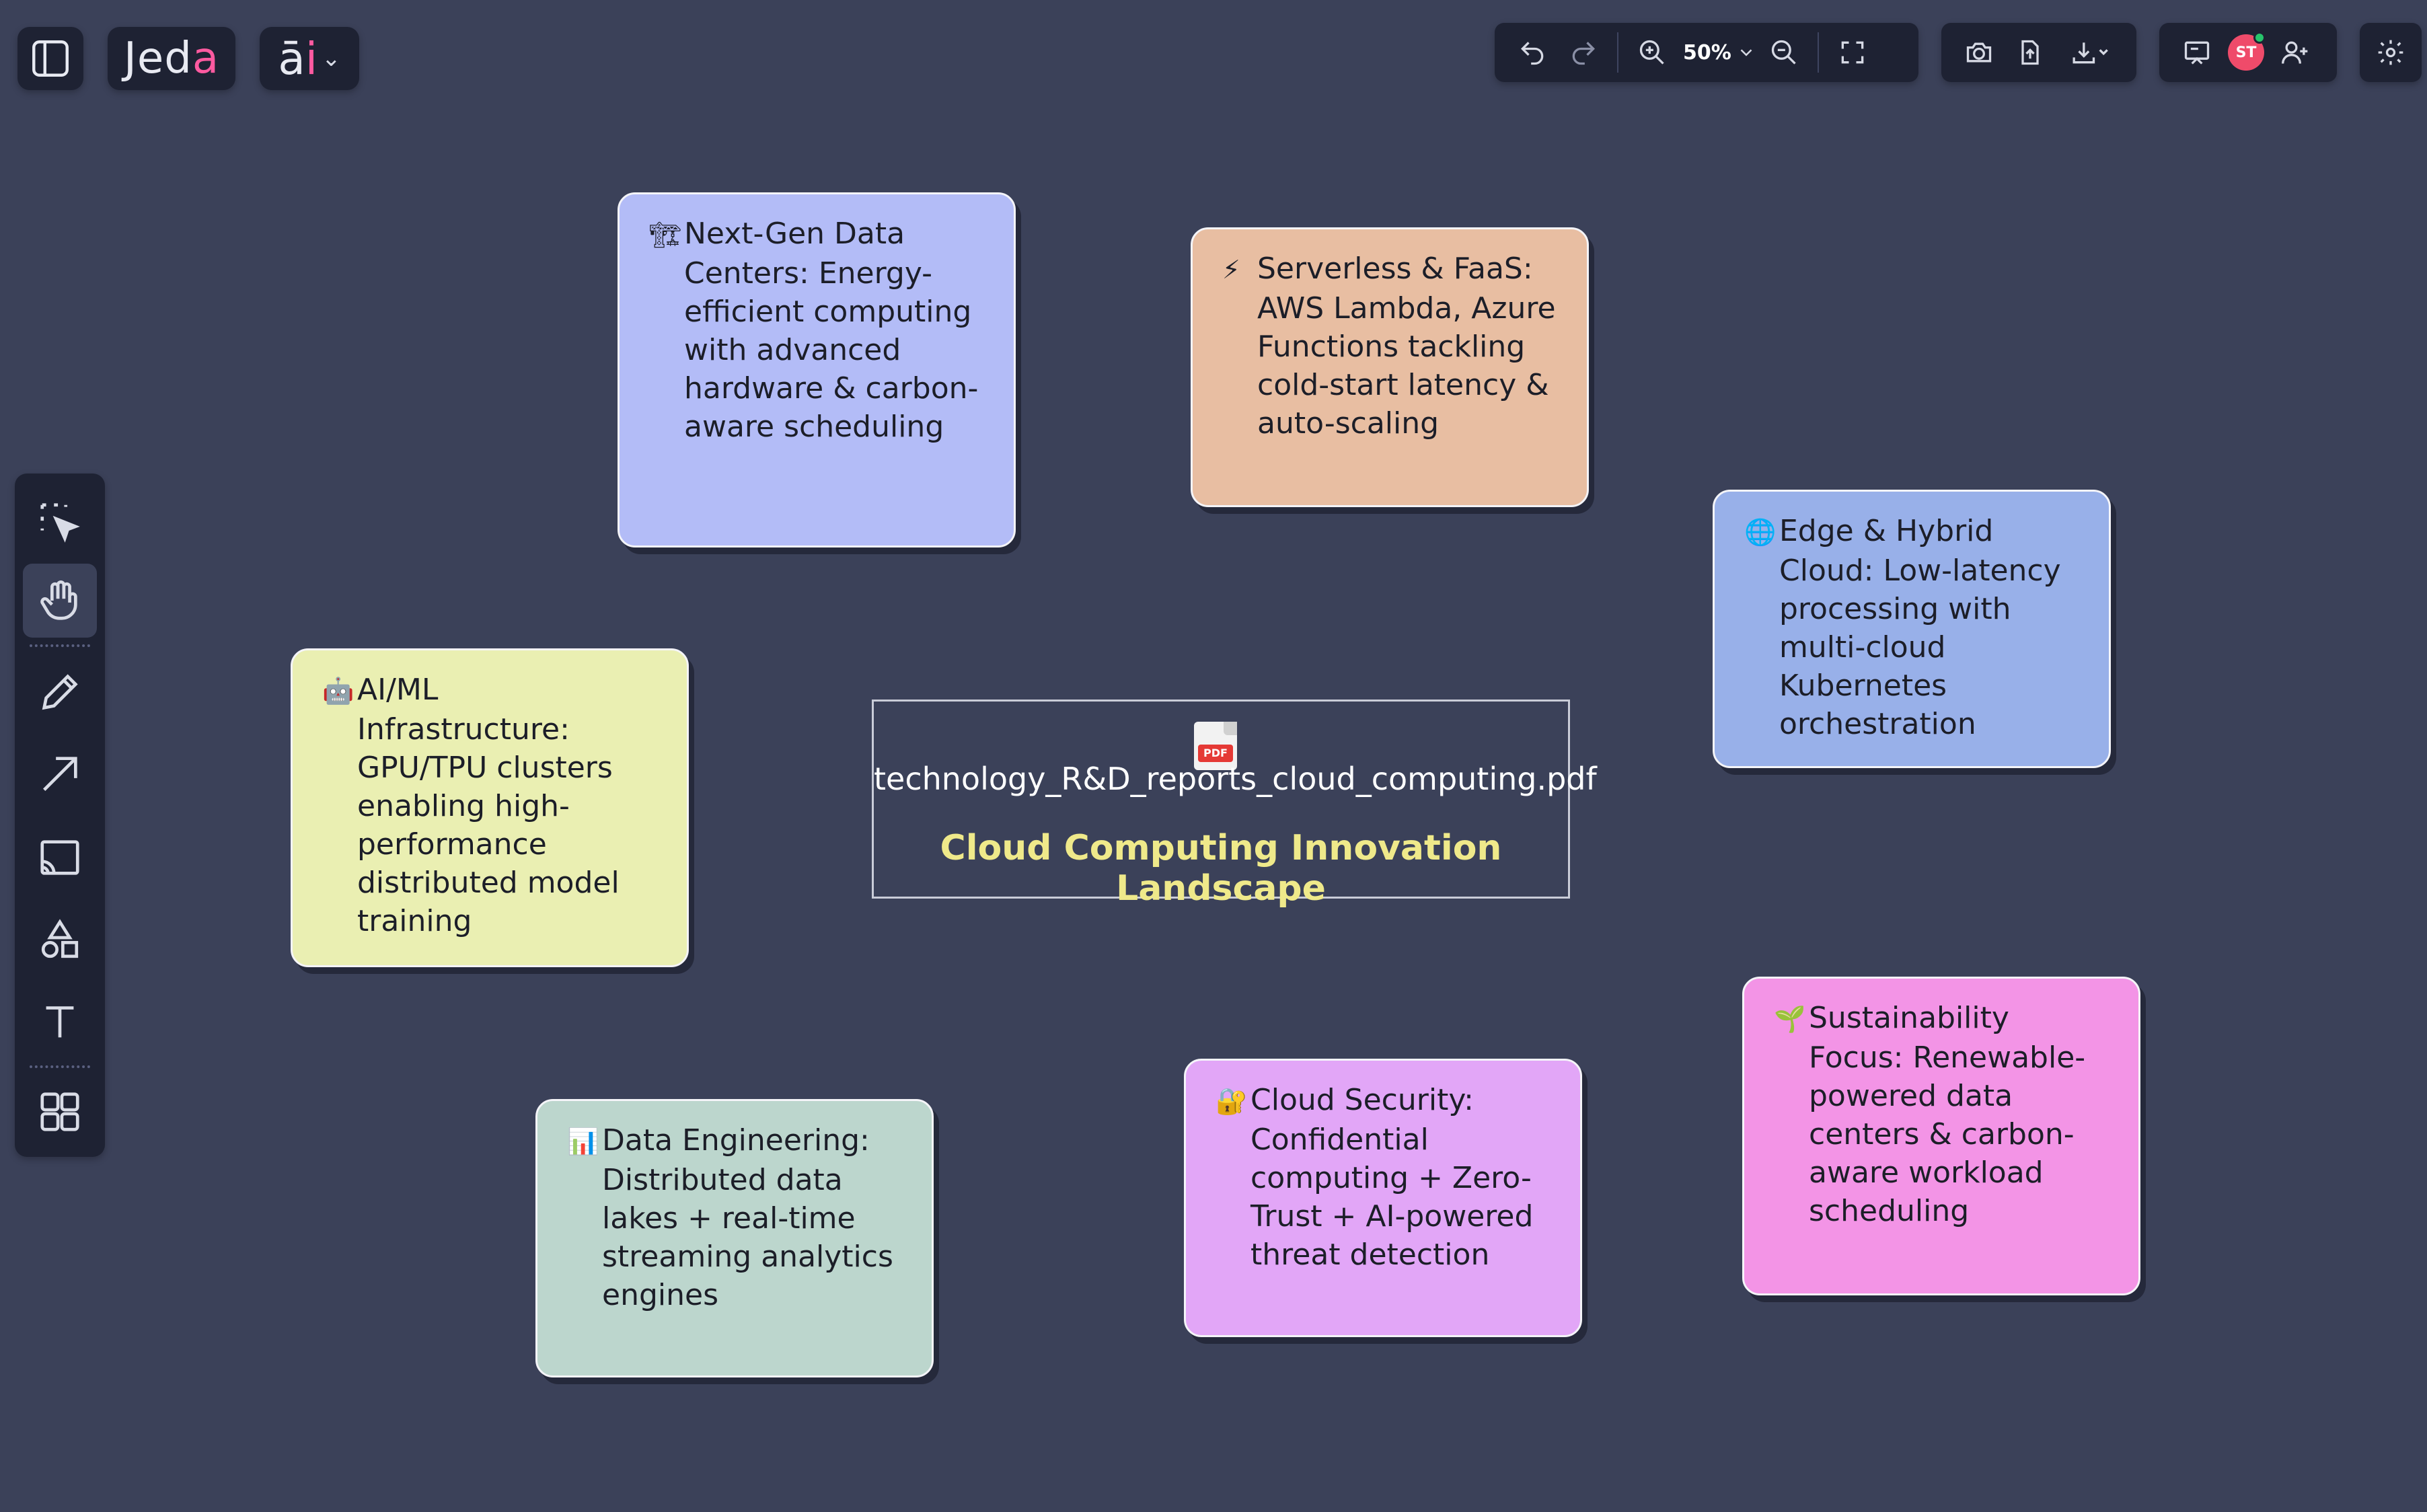  What do you see at coordinates (1583, 53) in the screenshot?
I see `redo-icon` at bounding box center [1583, 53].